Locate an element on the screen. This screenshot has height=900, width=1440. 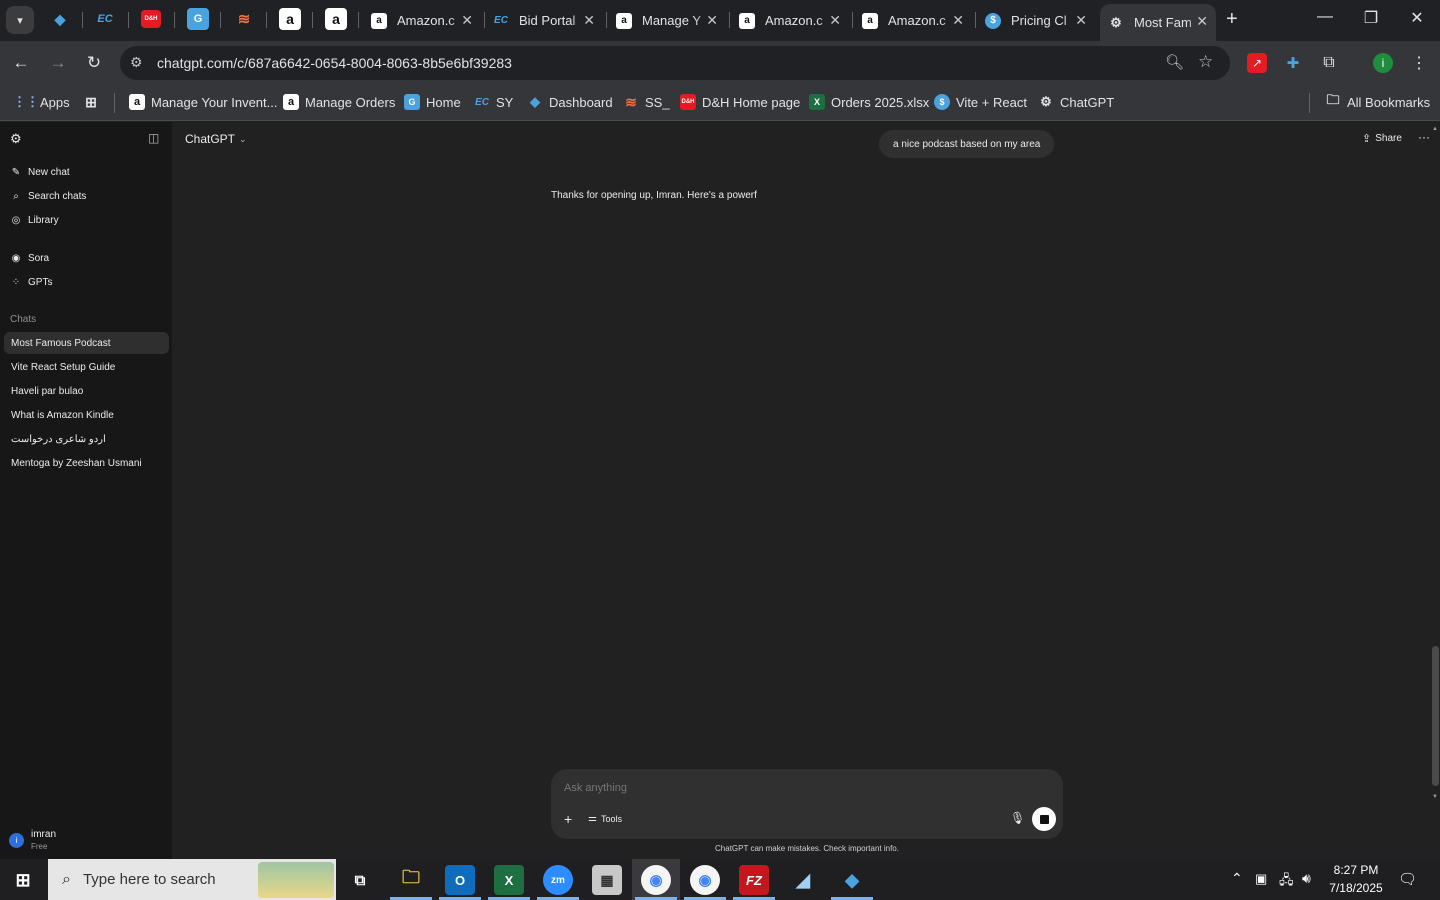
share-button: ⇪ Share is located at coordinates (1382, 138).